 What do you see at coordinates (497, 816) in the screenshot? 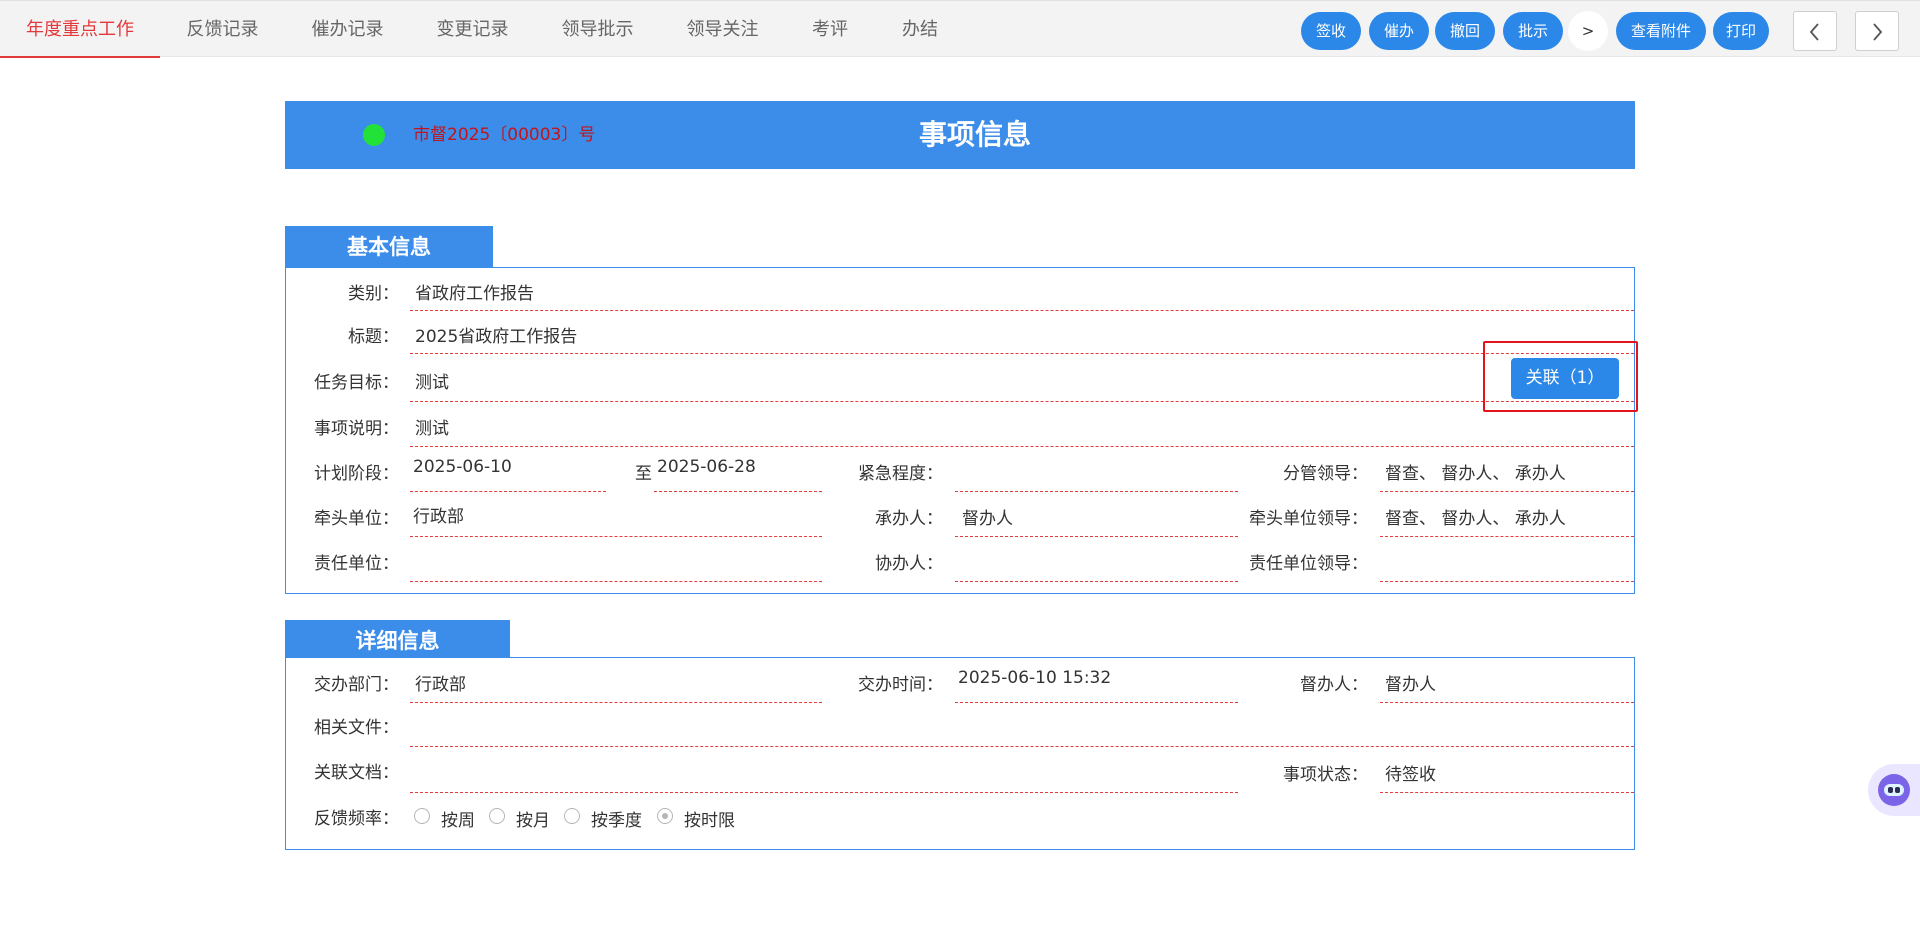
I see `radio-monthly` at bounding box center [497, 816].